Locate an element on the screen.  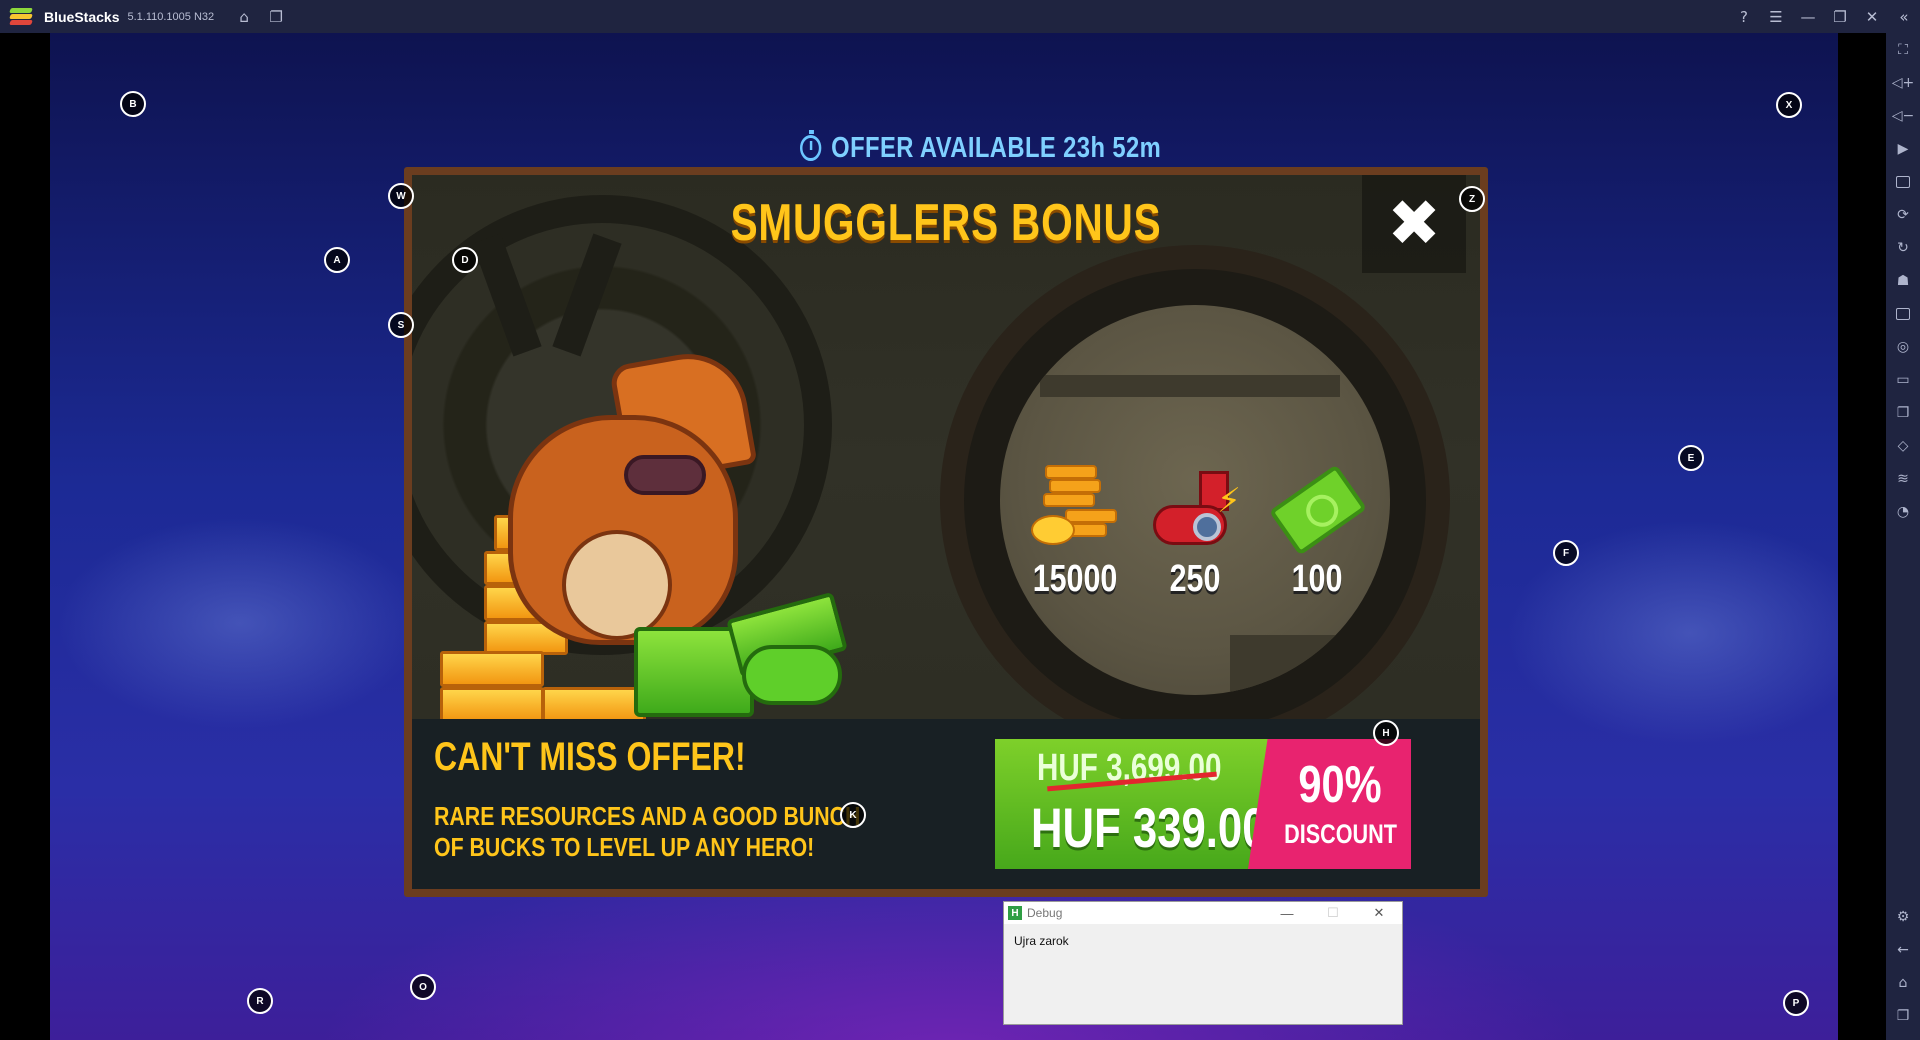
fullscreen-icon: ⛶ is located at coordinates (1903, 49).